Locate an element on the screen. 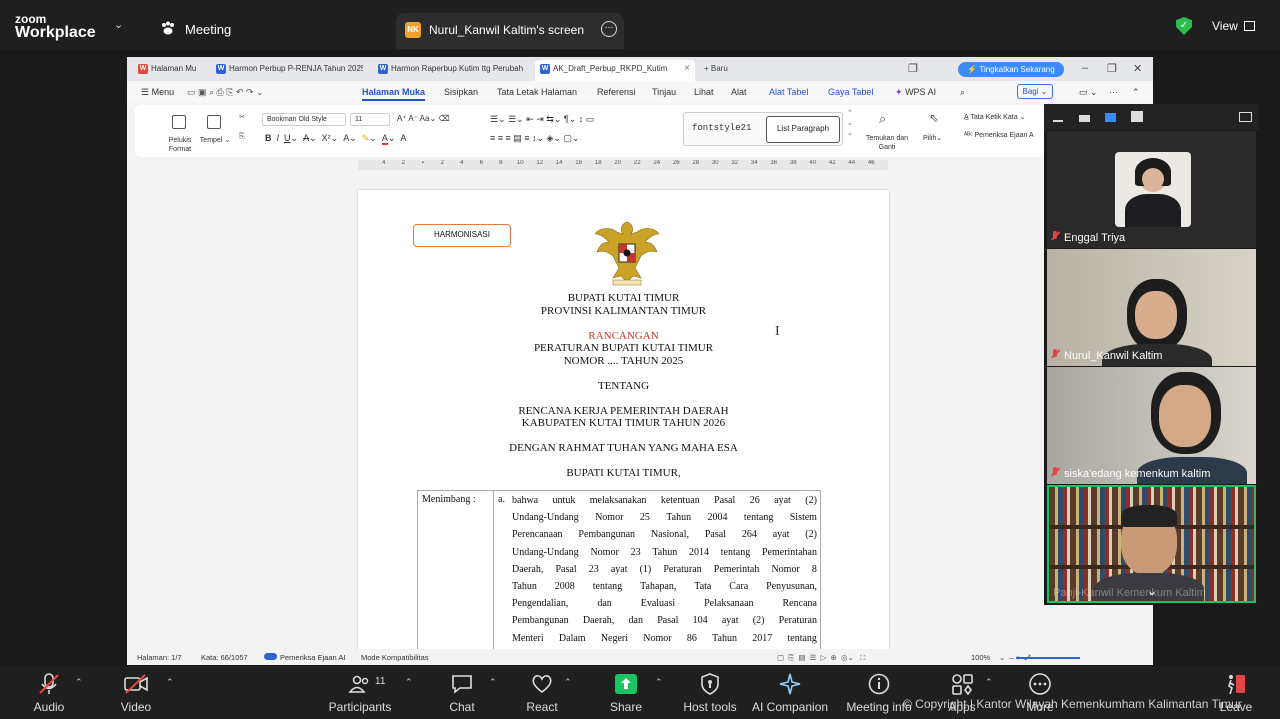 This screenshot has height=719, width=1280. apps-options-caret: ⌃ is located at coordinates (989, 682).